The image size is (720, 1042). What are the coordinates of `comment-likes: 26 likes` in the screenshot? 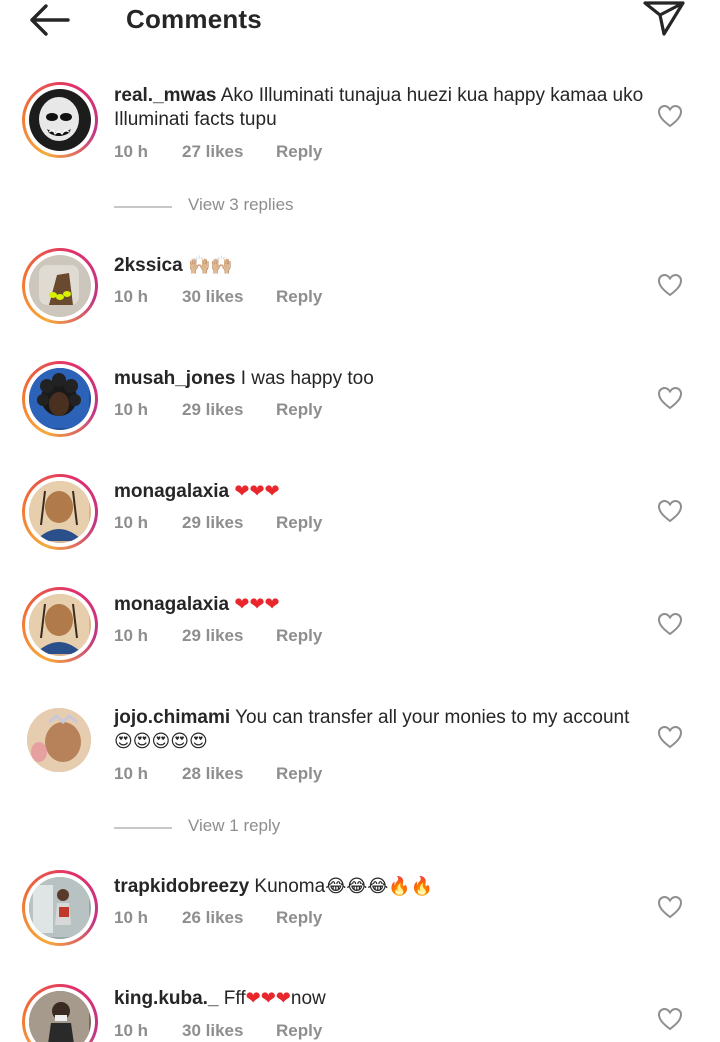 It's located at (212, 918).